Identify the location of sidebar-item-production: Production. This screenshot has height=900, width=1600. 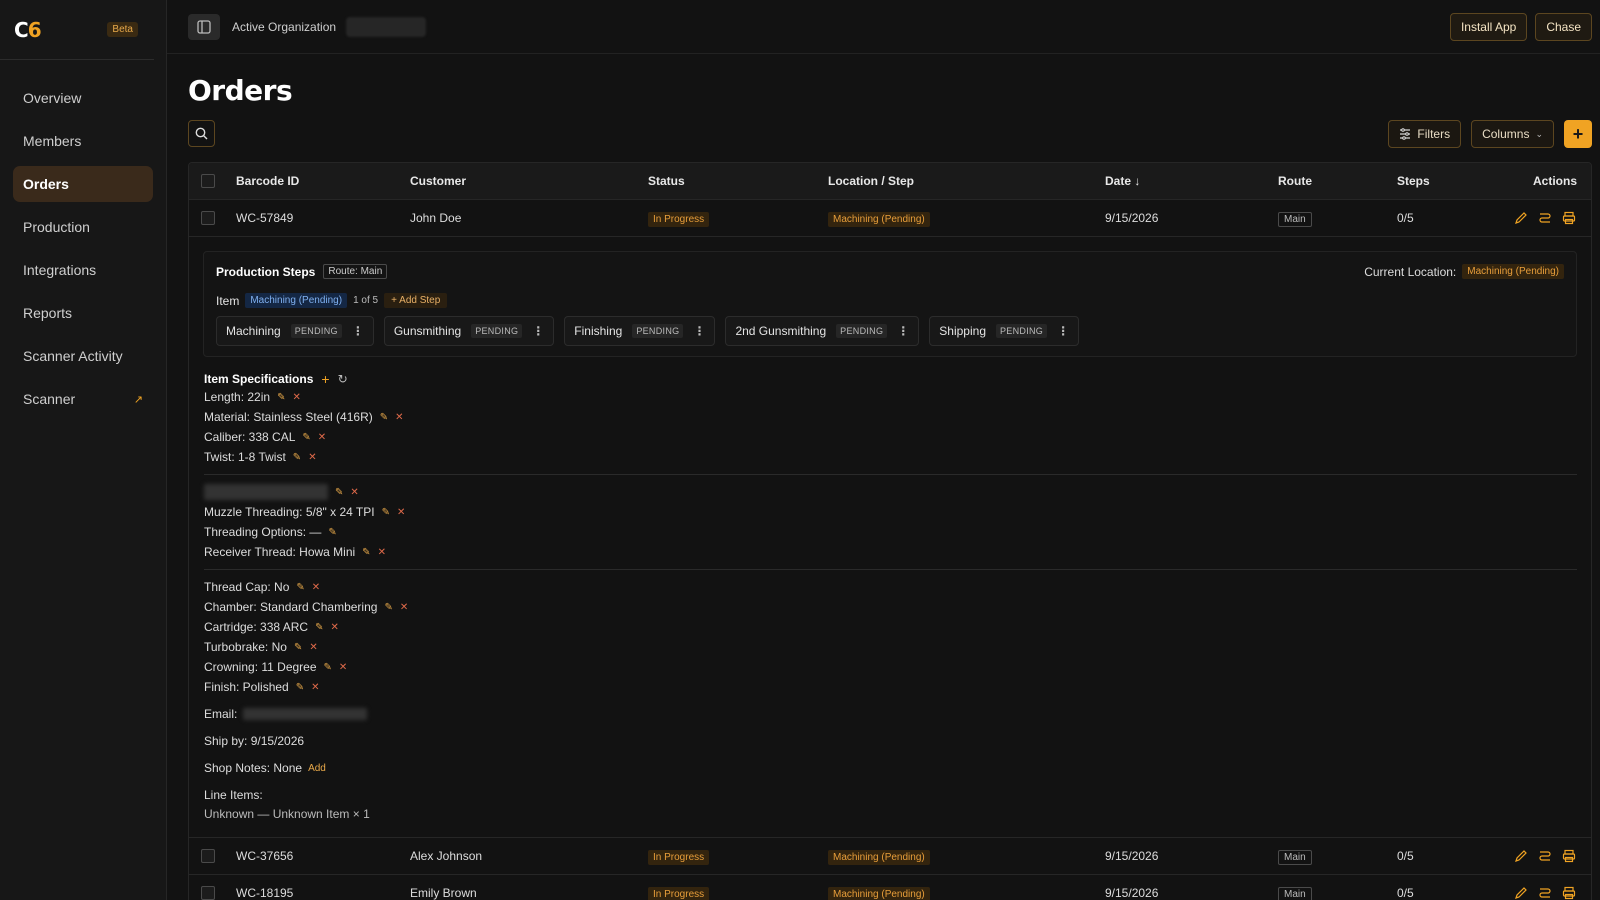
(83, 227).